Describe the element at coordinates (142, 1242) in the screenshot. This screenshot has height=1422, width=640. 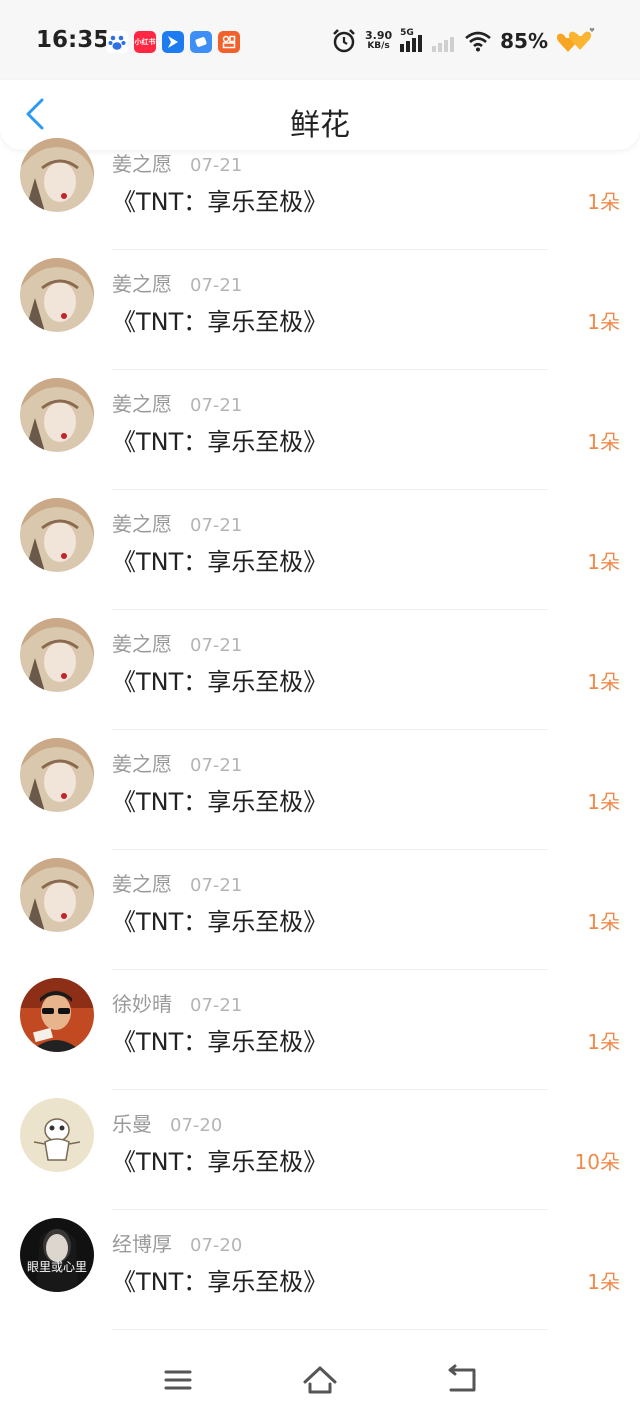
I see `user-name: 经博厚` at that location.